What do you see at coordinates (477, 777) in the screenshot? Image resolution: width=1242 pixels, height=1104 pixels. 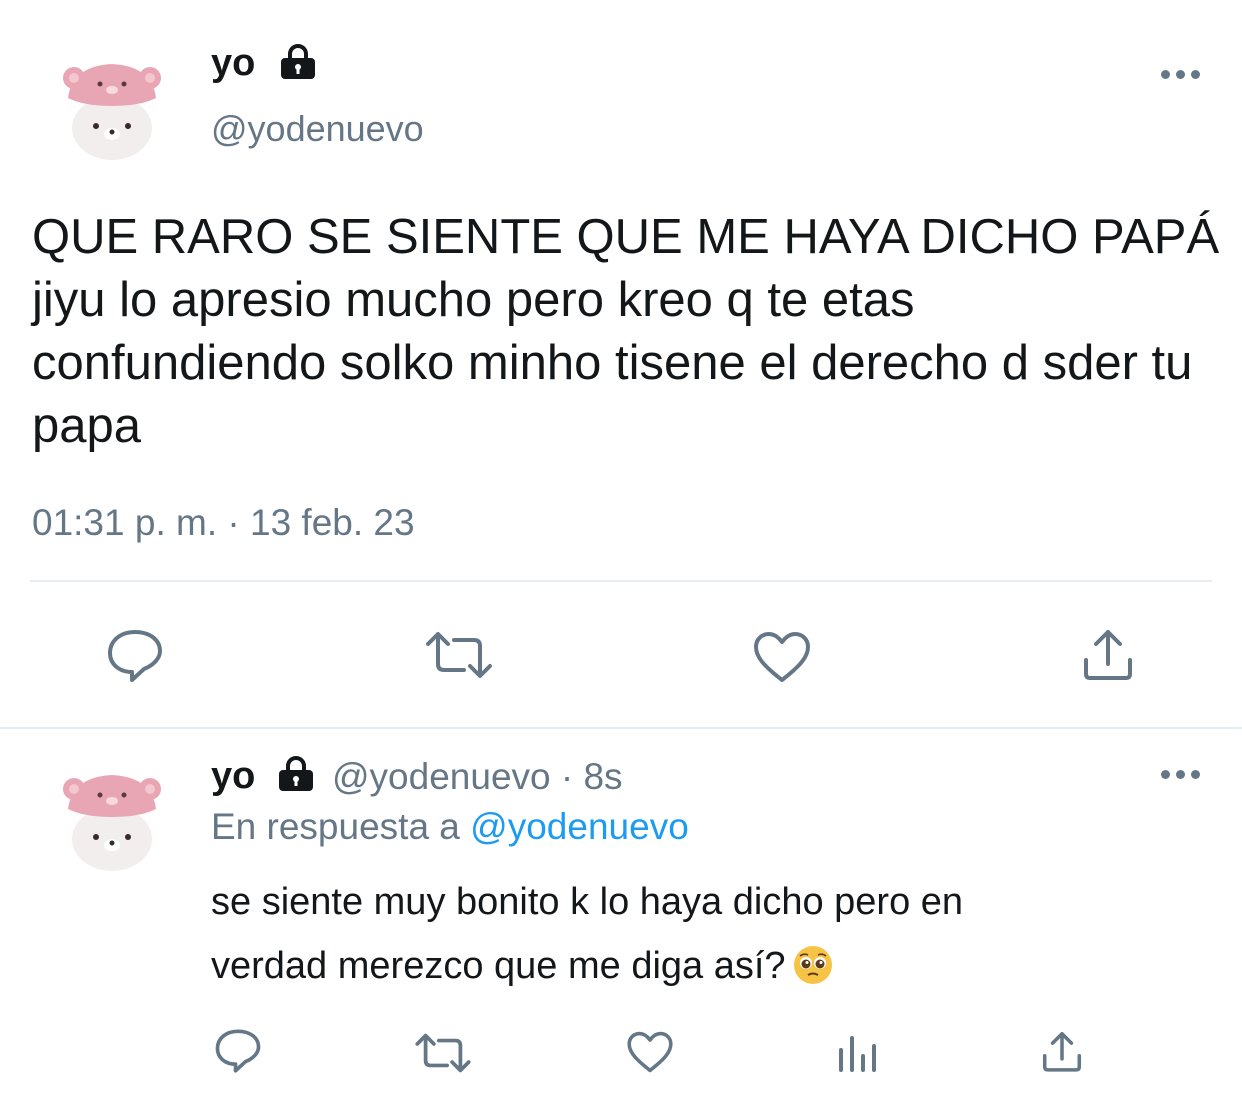 I see `handle-time: @yodenuevo · 8s` at bounding box center [477, 777].